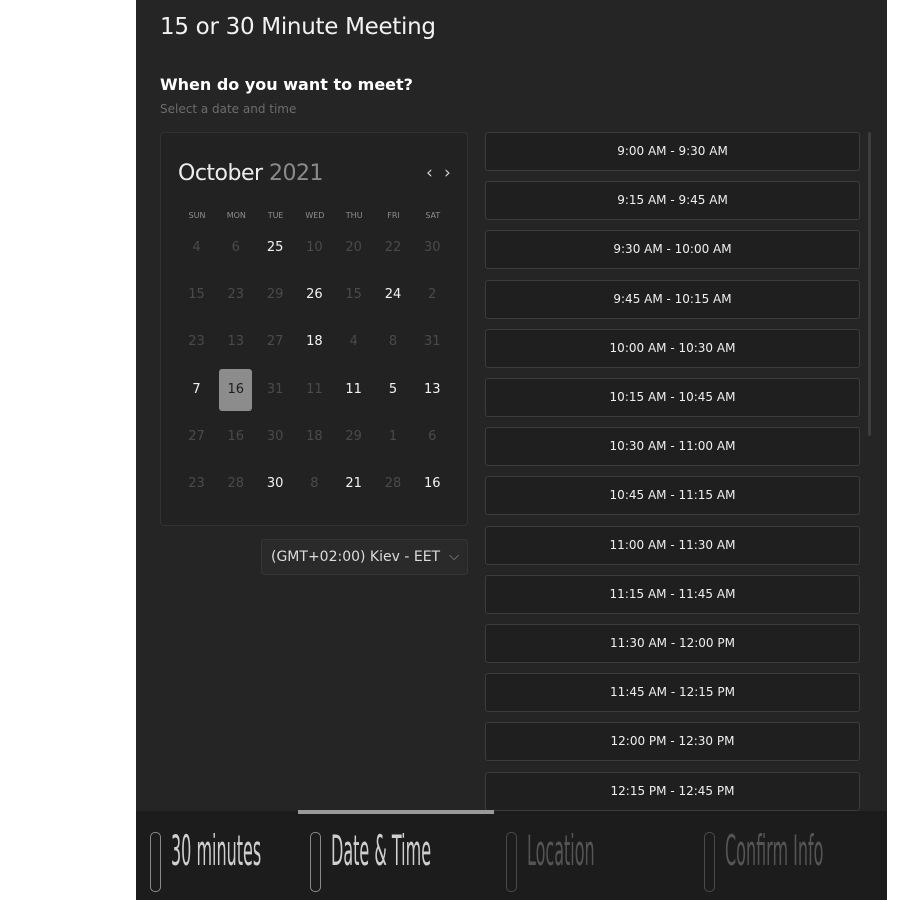  Describe the element at coordinates (196, 390) in the screenshot. I see `calendar-day: 7` at that location.